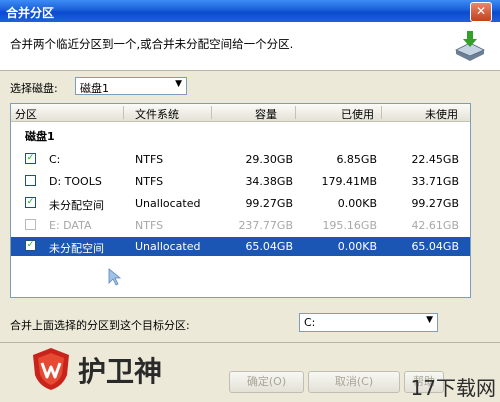 The width and height of the screenshot is (500, 402). What do you see at coordinates (435, 181) in the screenshot?
I see `partition-free: 33.71GB` at bounding box center [435, 181].